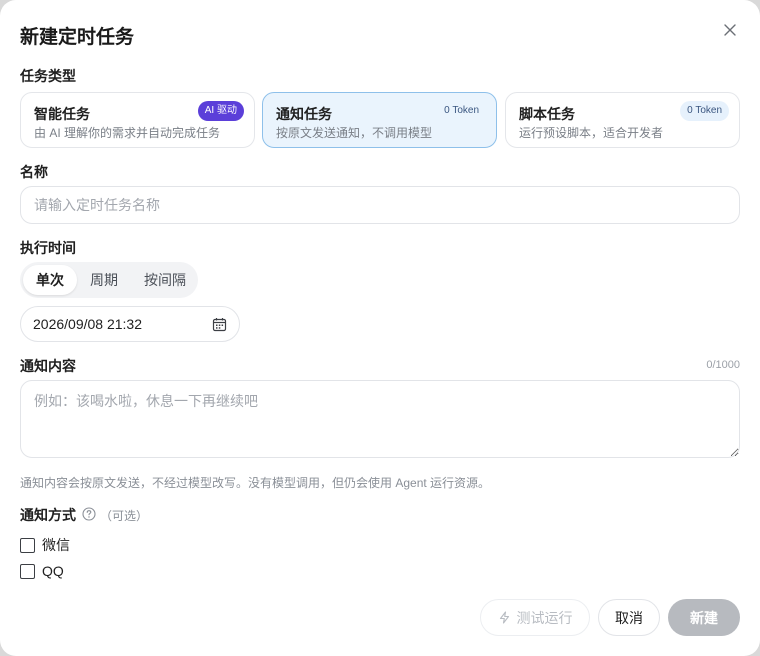 This screenshot has width=760, height=656. Describe the element at coordinates (48, 76) in the screenshot. I see `task-type-label: 任务类型` at that location.